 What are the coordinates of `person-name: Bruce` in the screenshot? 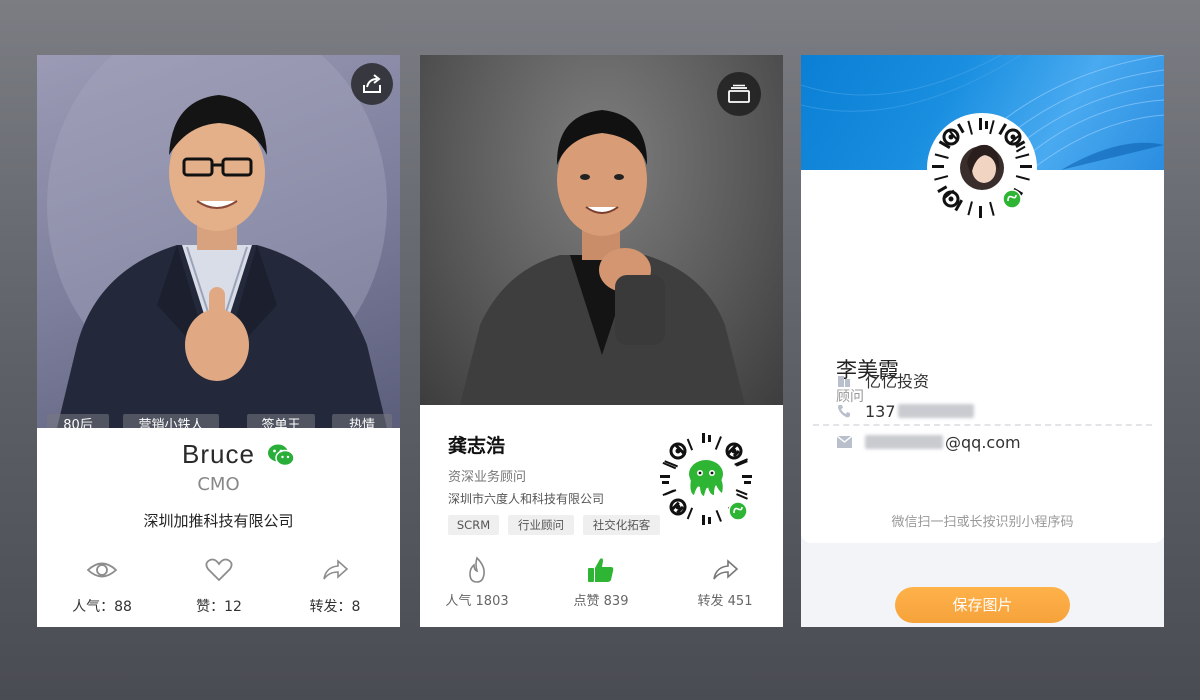 It's located at (218, 454).